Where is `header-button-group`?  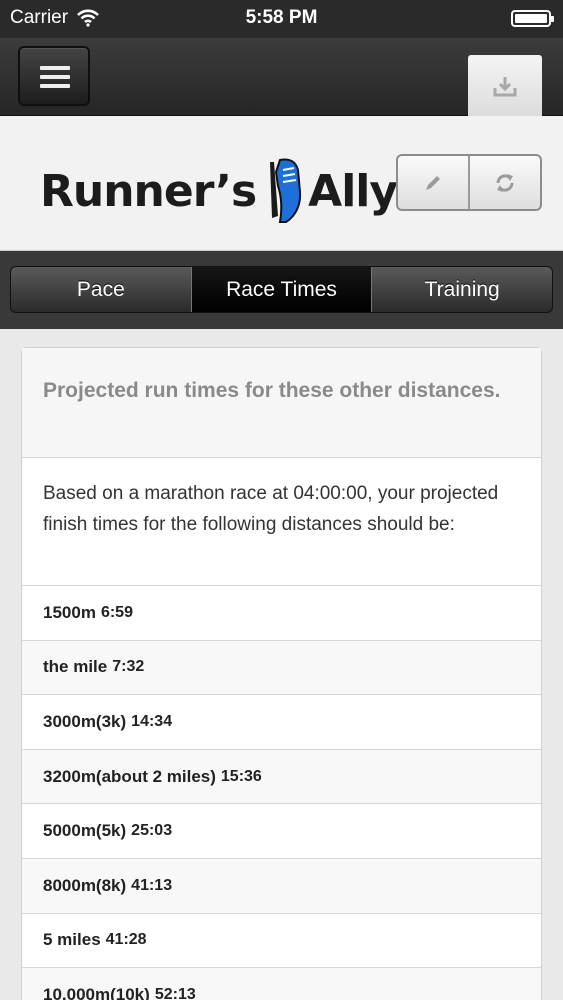 header-button-group is located at coordinates (469, 182).